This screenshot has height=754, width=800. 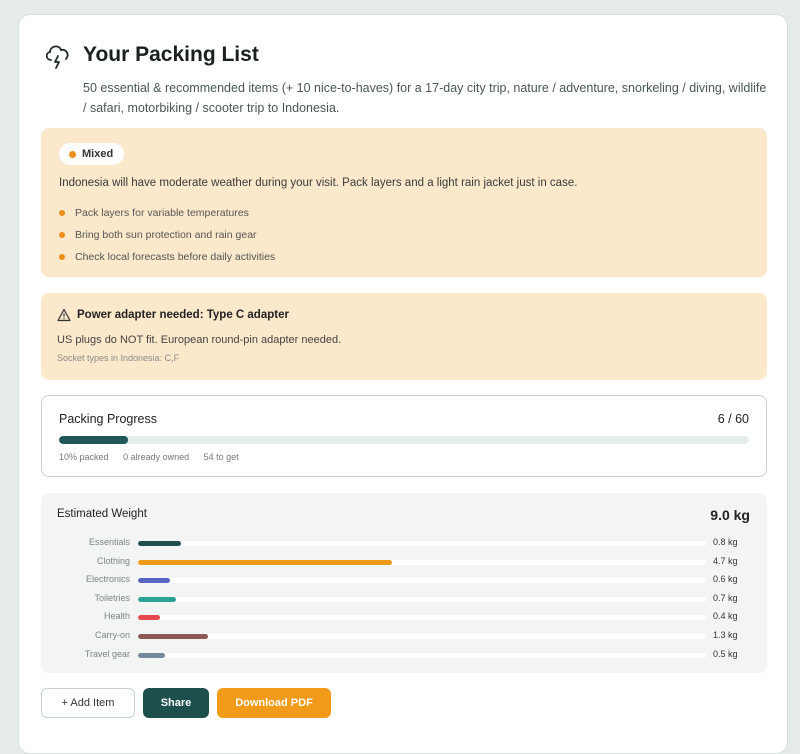 I want to click on socket-types: Socket types in Indonesia: C,F, so click(x=118, y=358).